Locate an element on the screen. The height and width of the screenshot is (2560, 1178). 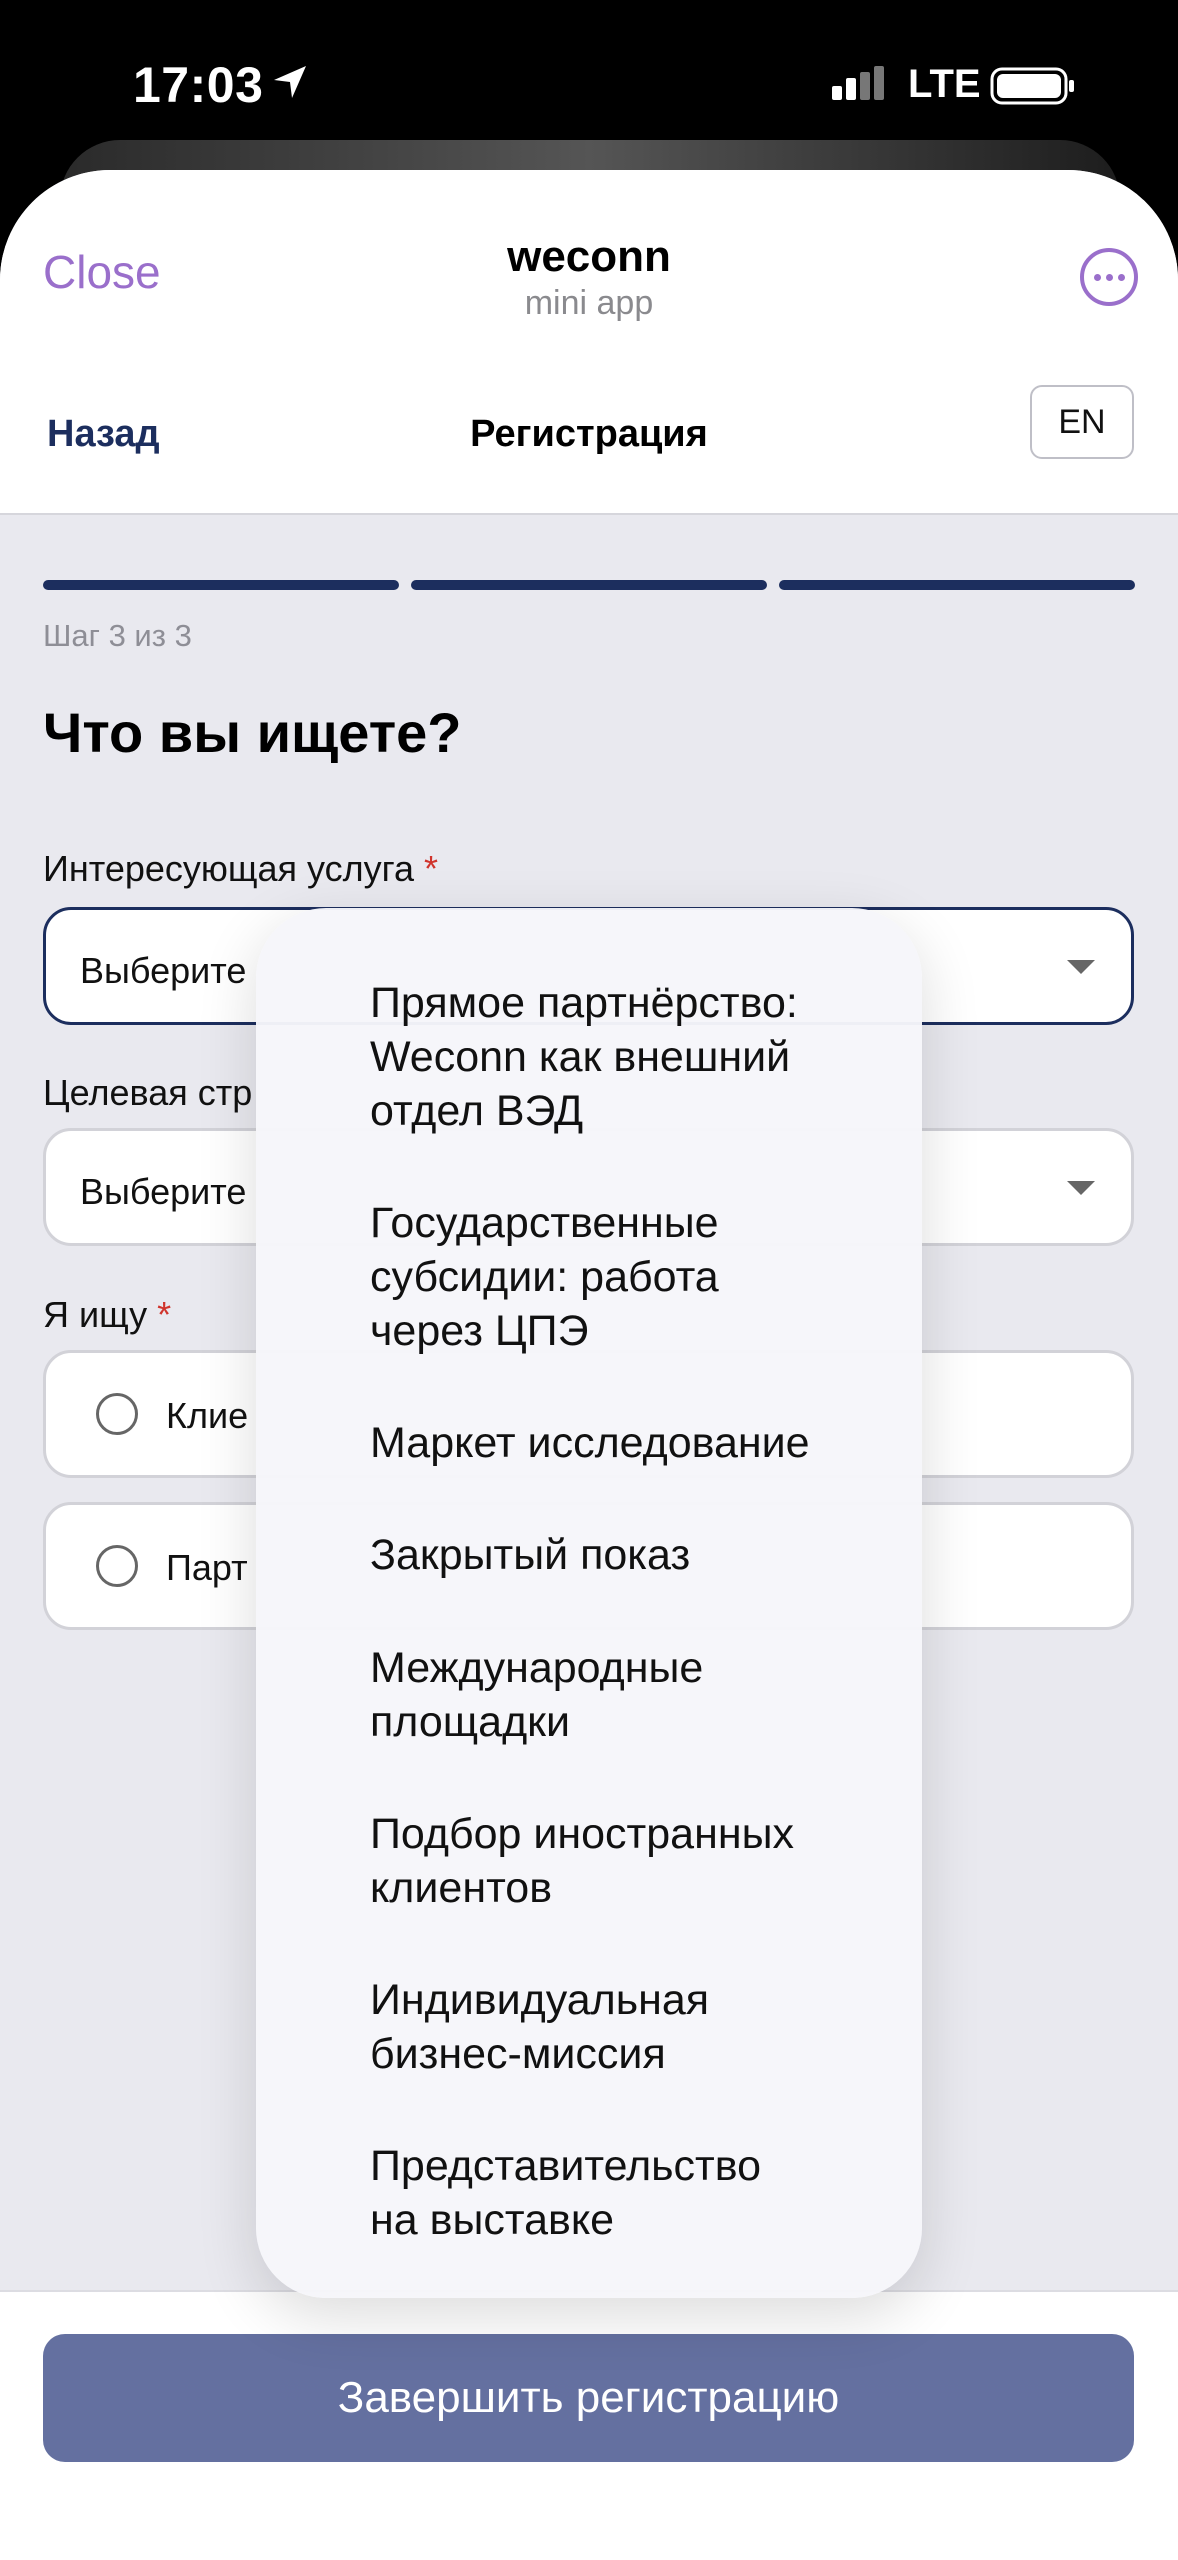
radio-label: Клие is located at coordinates (207, 1415).